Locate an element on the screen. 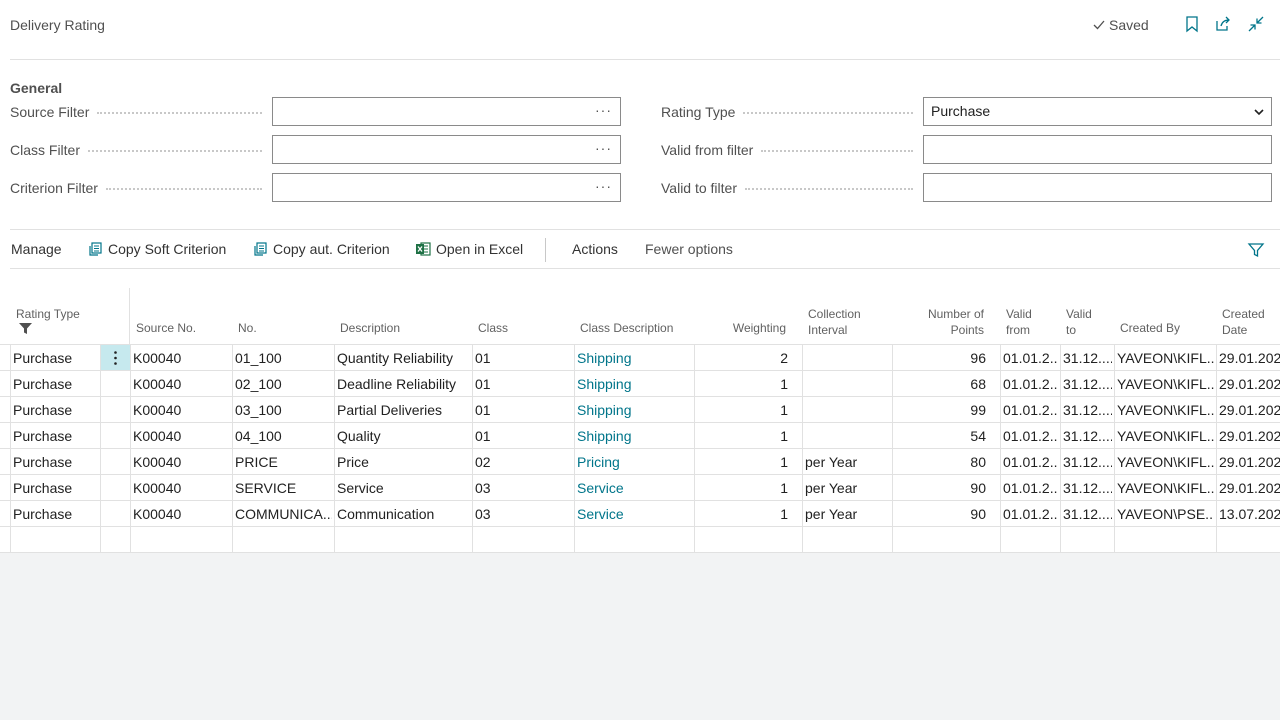 The height and width of the screenshot is (720, 1280). cell-points: 99 is located at coordinates (940, 410).